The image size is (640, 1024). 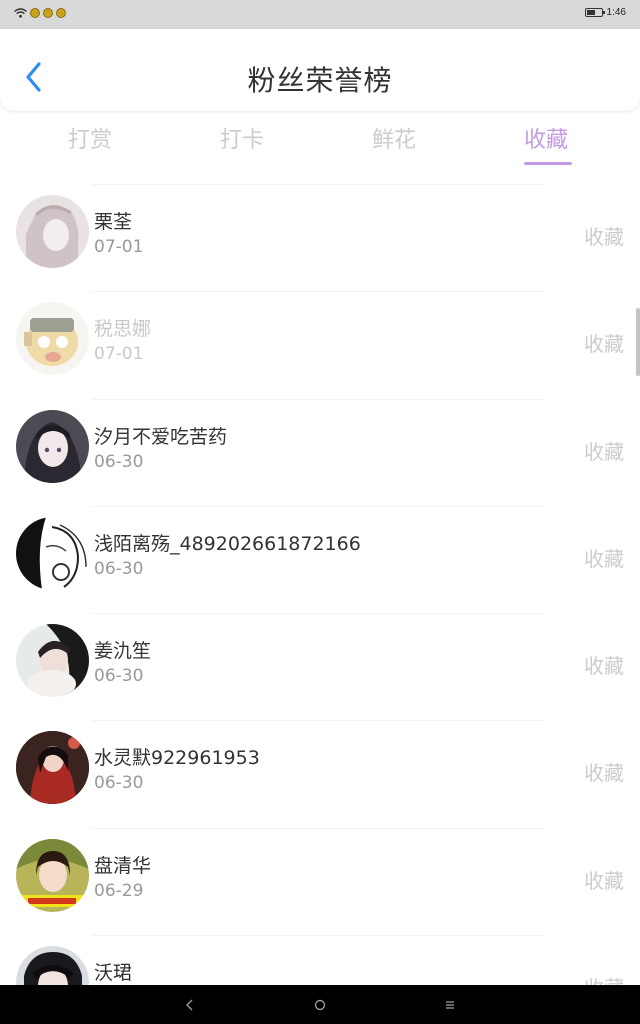 I want to click on battery-icon, so click(x=594, y=12).